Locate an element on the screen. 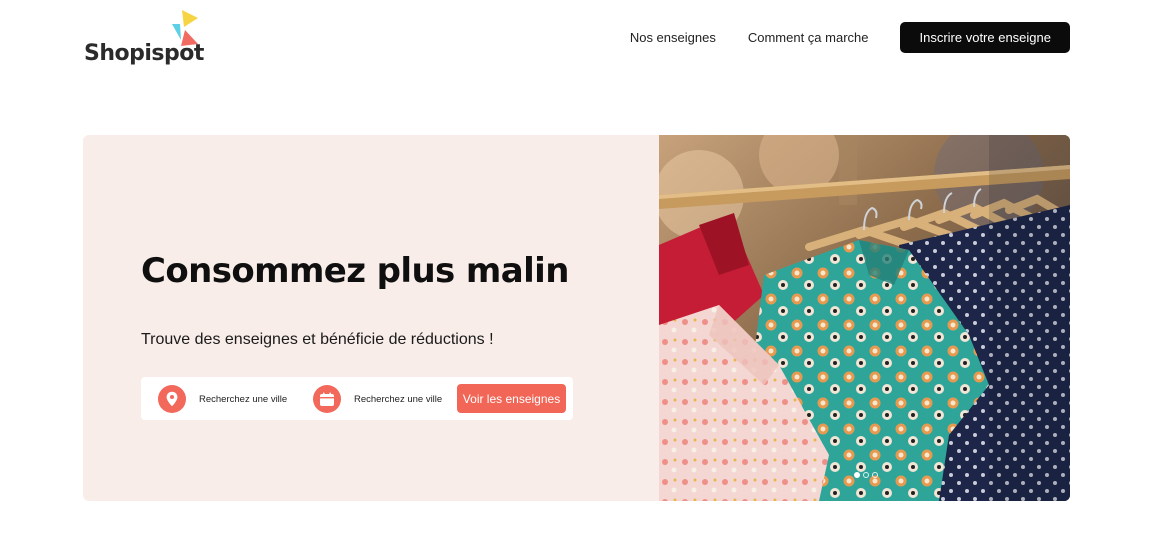 This screenshot has width=1151, height=552. hero-title: Consommez plus malin is located at coordinates (355, 271).